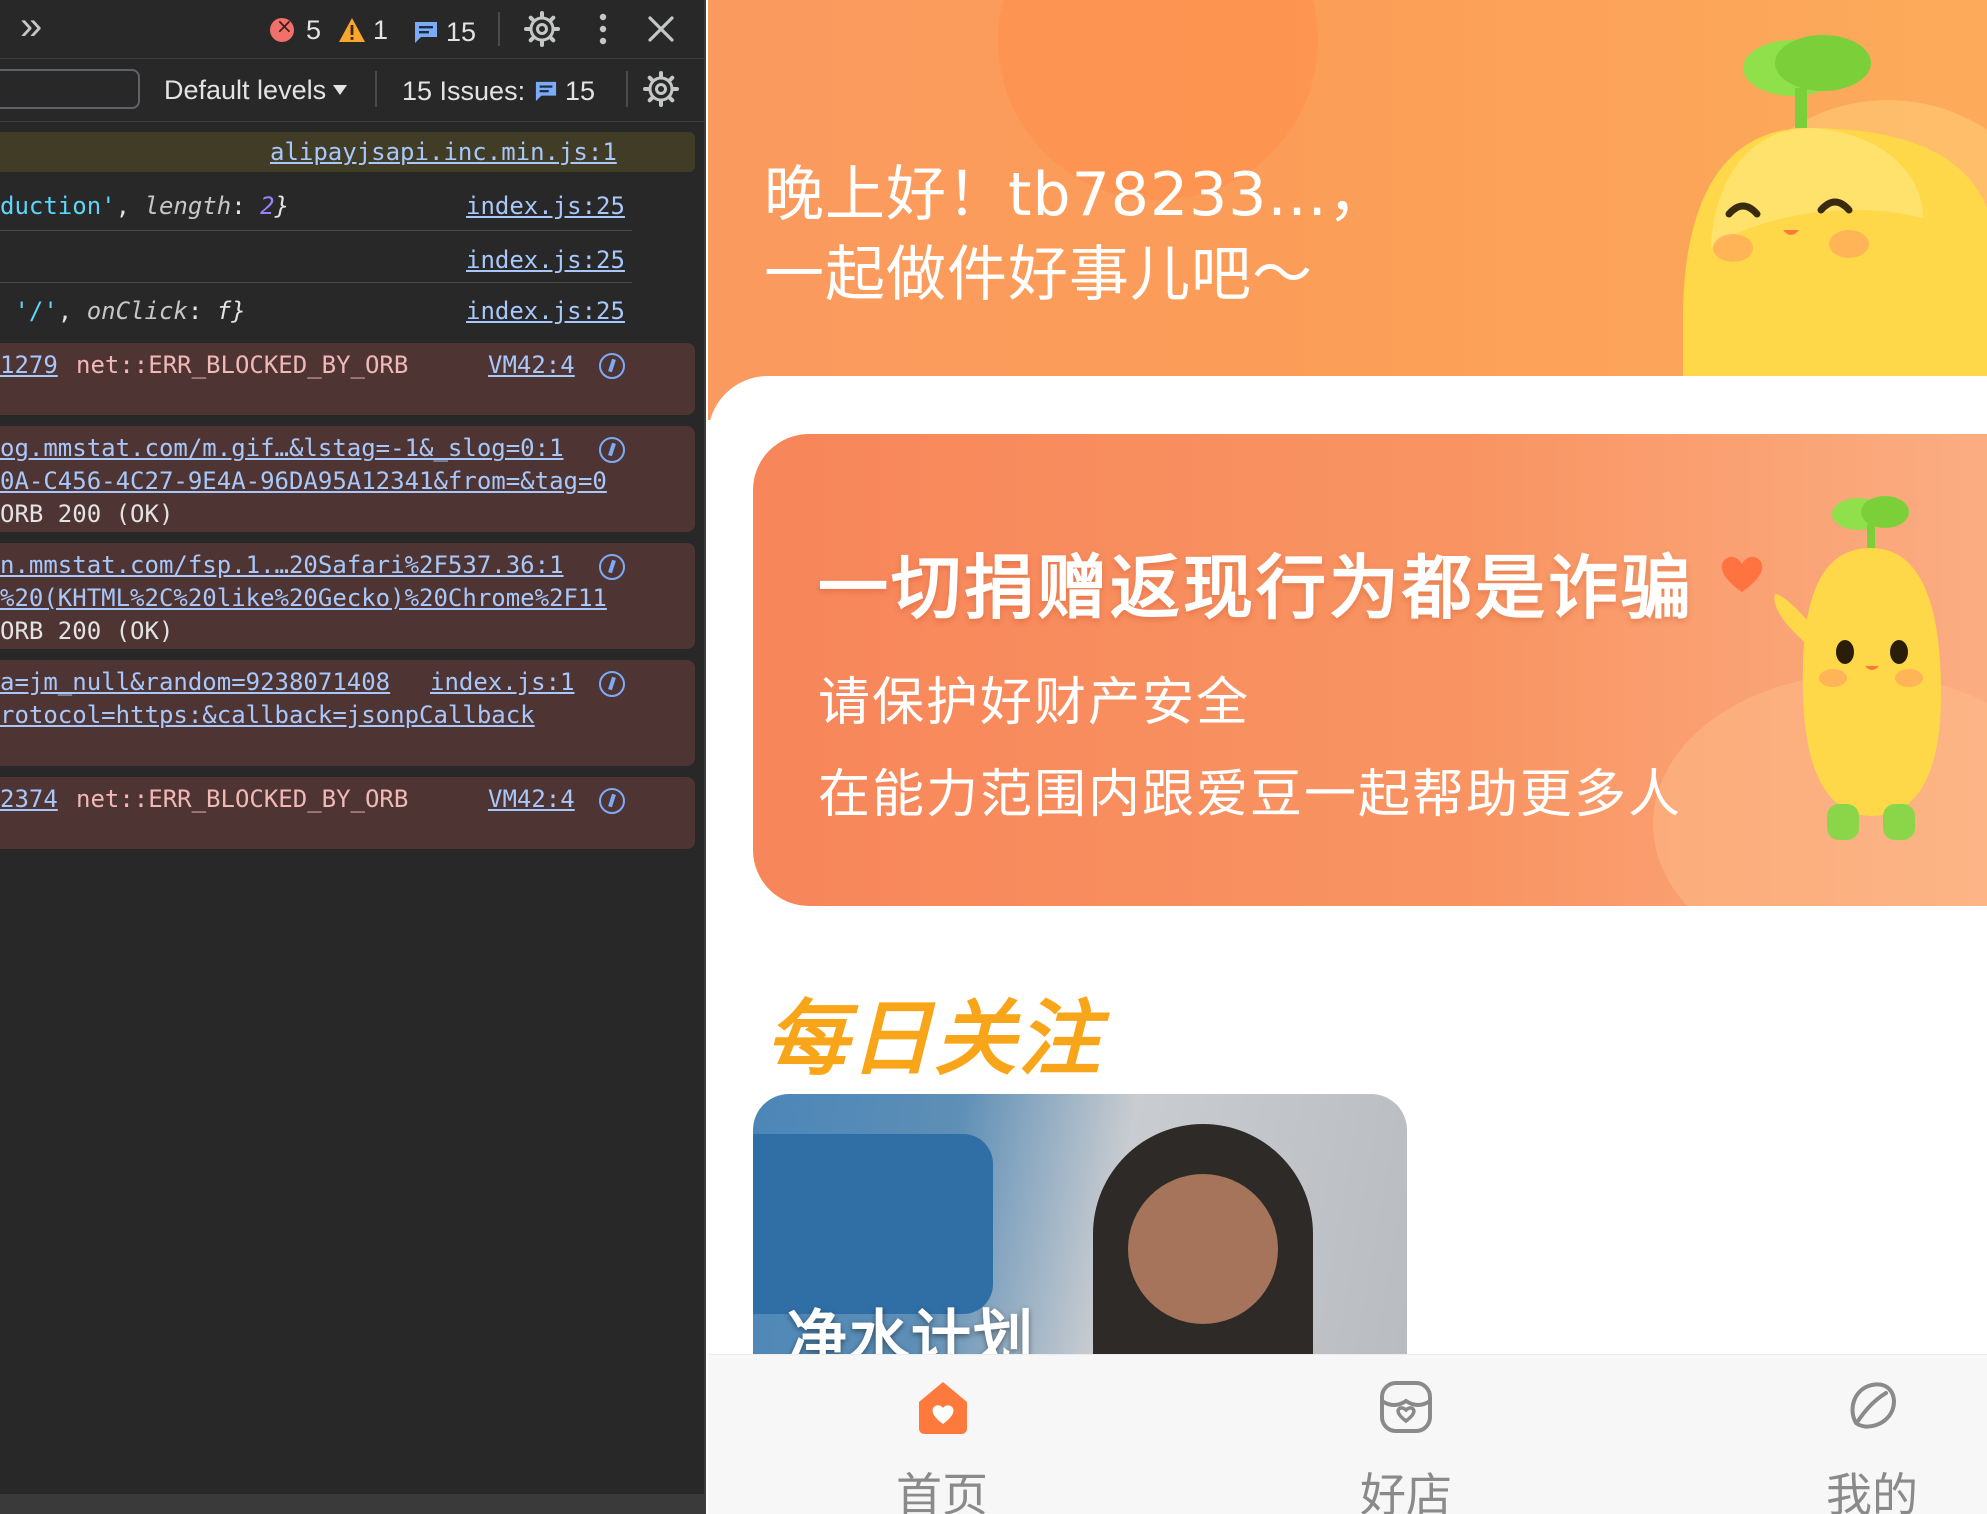 This screenshot has width=1987, height=1514. What do you see at coordinates (380, 30) in the screenshot?
I see `warning-count: 1` at bounding box center [380, 30].